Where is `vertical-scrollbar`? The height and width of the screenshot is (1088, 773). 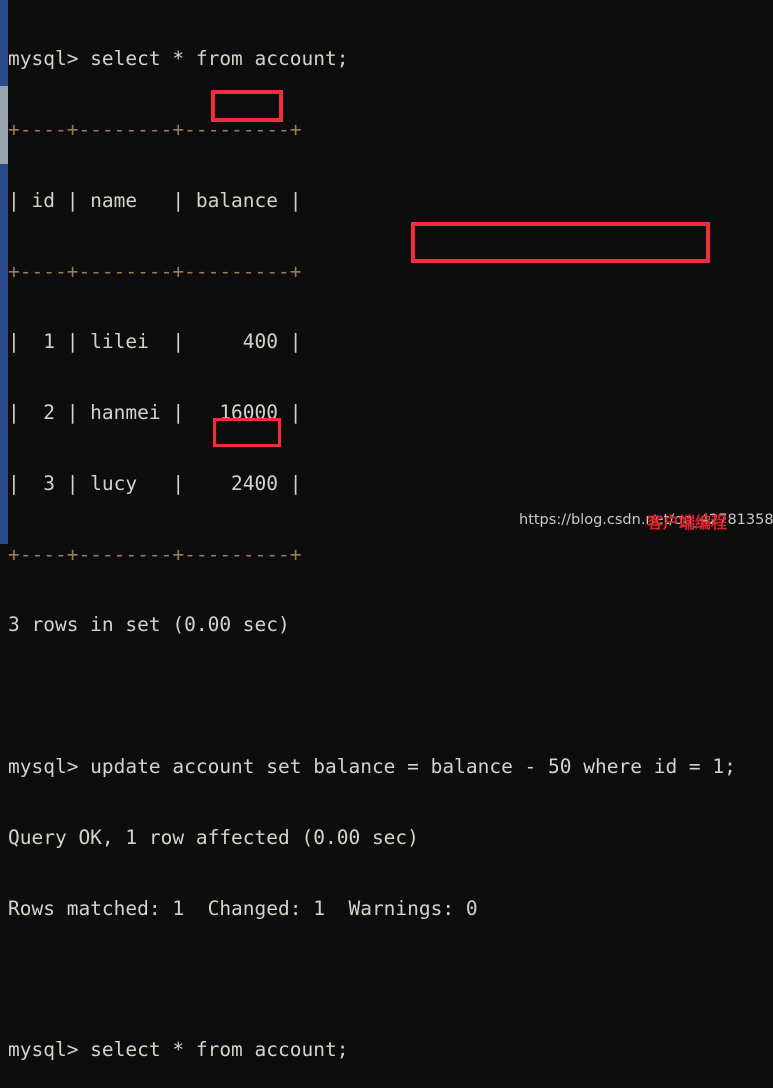 vertical-scrollbar is located at coordinates (4, 272).